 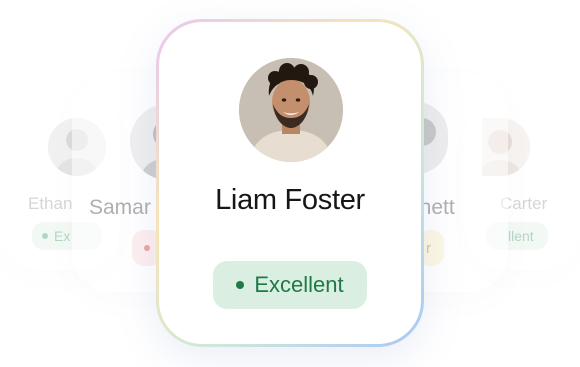 What do you see at coordinates (50, 203) in the screenshot?
I see `profile-name: Ethan` at bounding box center [50, 203].